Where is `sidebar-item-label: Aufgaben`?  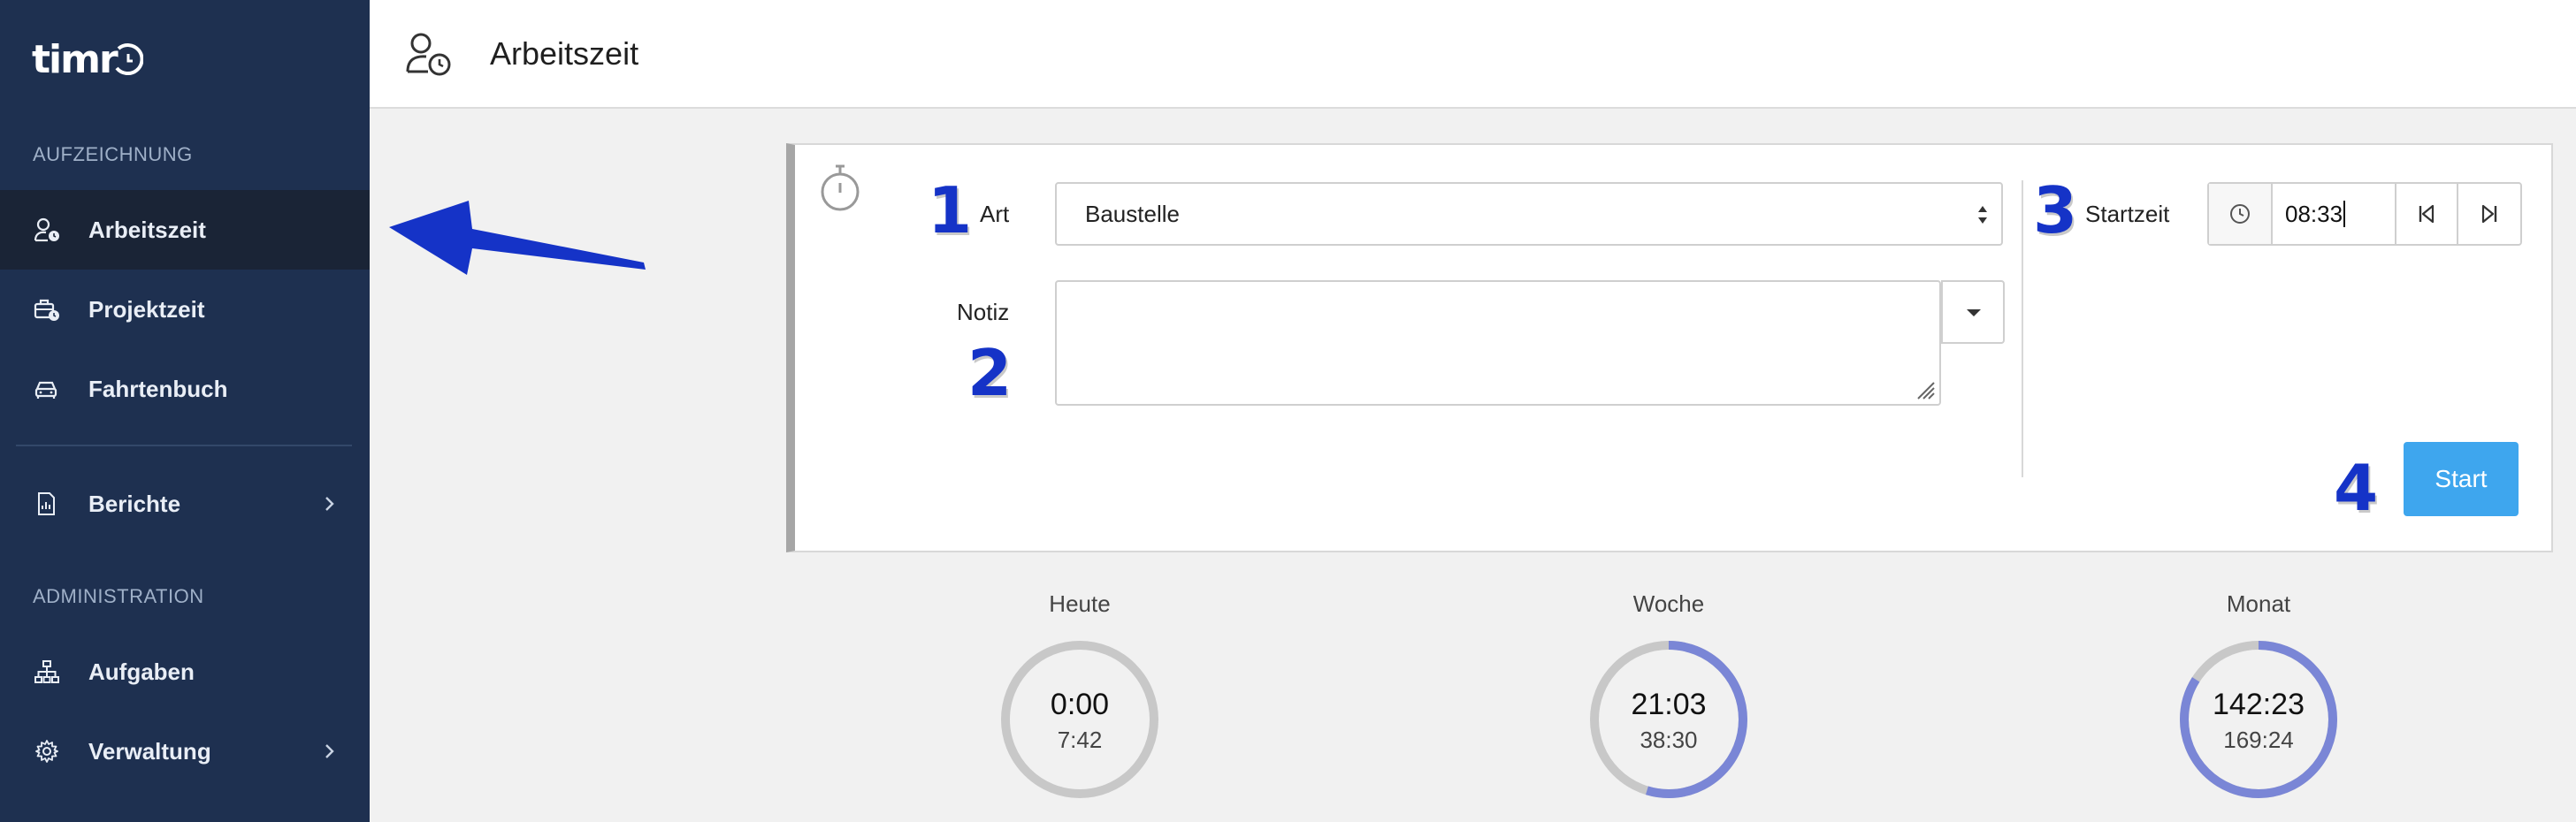
sidebar-item-label: Aufgaben is located at coordinates (141, 672).